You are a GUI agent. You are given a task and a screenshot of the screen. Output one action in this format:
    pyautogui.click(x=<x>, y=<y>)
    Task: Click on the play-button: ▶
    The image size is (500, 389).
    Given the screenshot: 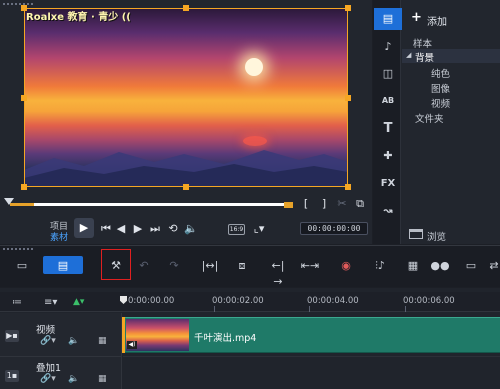 What is the action you would take?
    pyautogui.click(x=84, y=228)
    